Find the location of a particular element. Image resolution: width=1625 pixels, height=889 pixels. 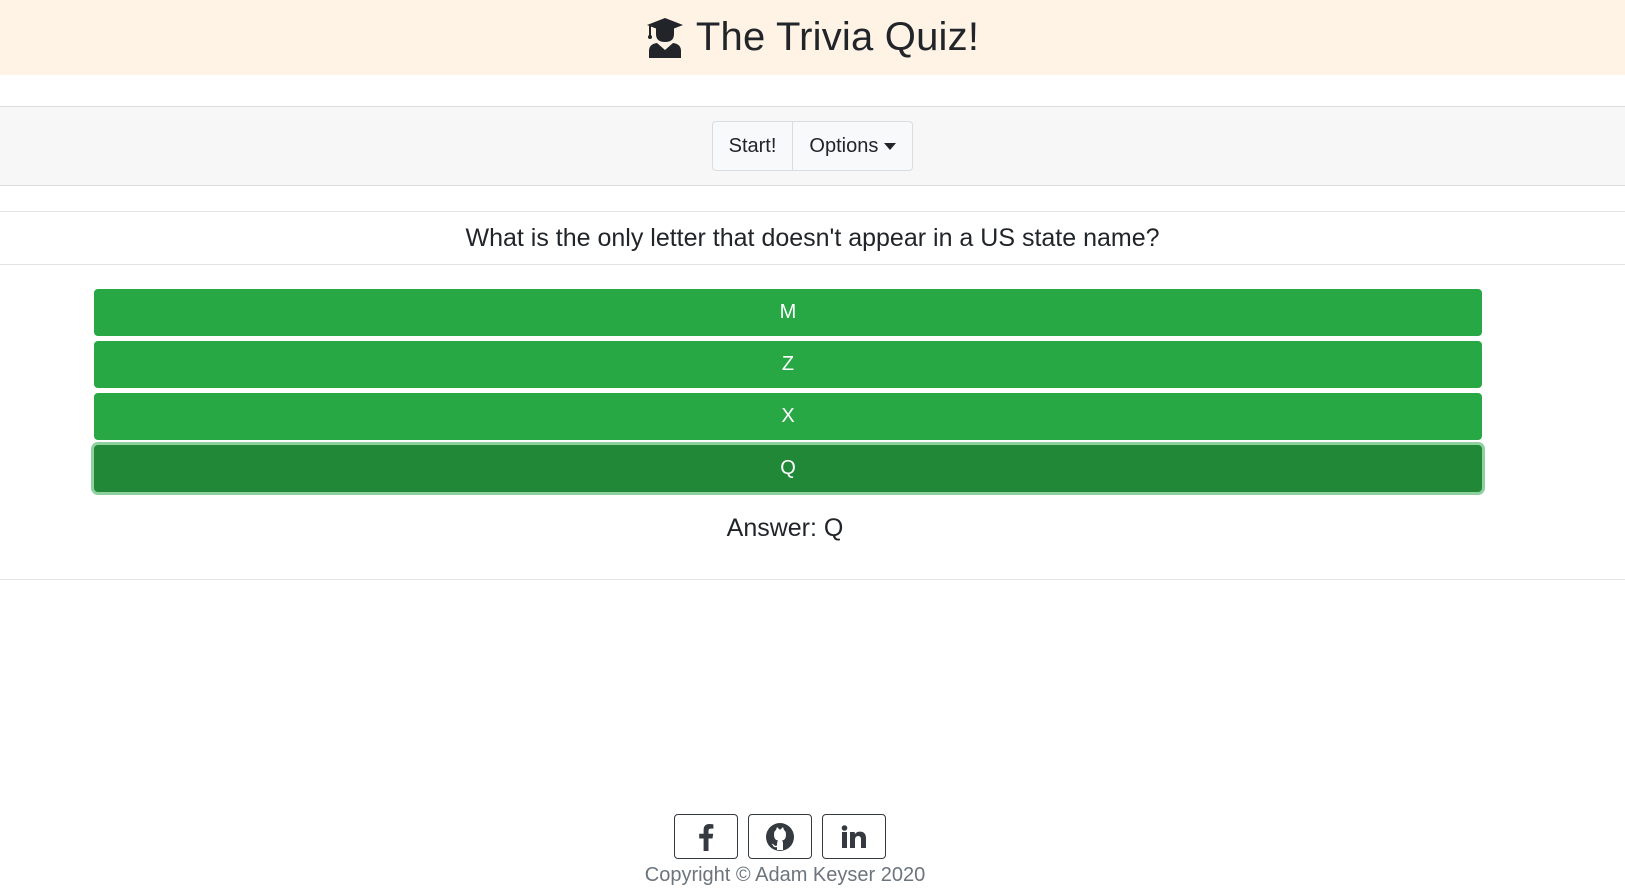

page-title: The Trivia Quiz! is located at coordinates (837, 37).